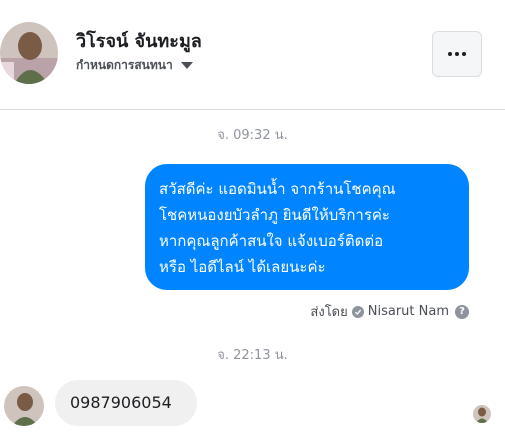 The width and height of the screenshot is (505, 447). Describe the element at coordinates (462, 311) in the screenshot. I see `help-question-icon: ?` at that location.